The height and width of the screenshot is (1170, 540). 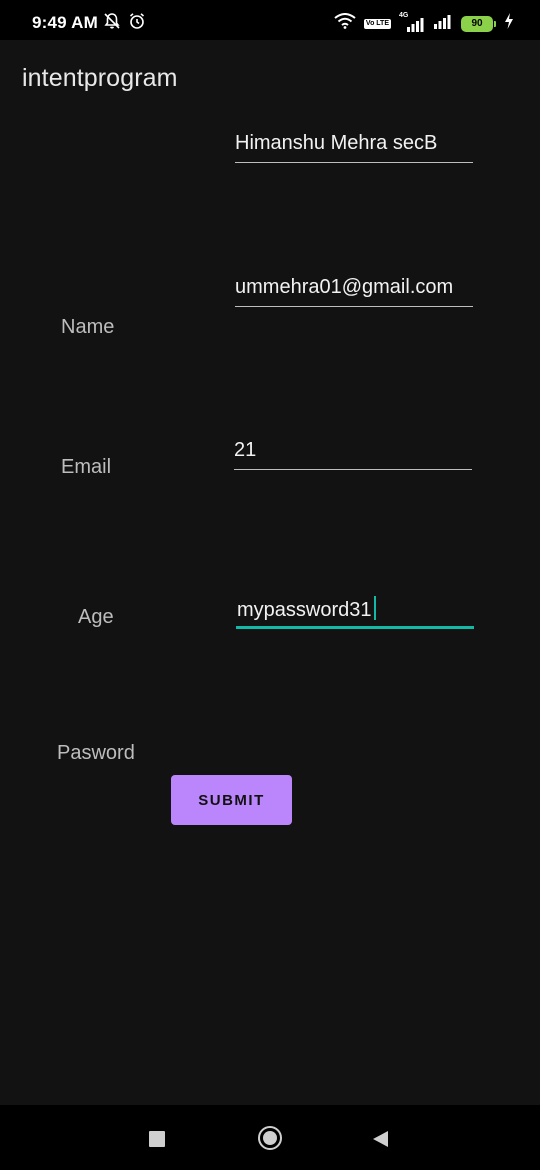 What do you see at coordinates (304, 610) in the screenshot?
I see `password-field-value: mypassword31` at bounding box center [304, 610].